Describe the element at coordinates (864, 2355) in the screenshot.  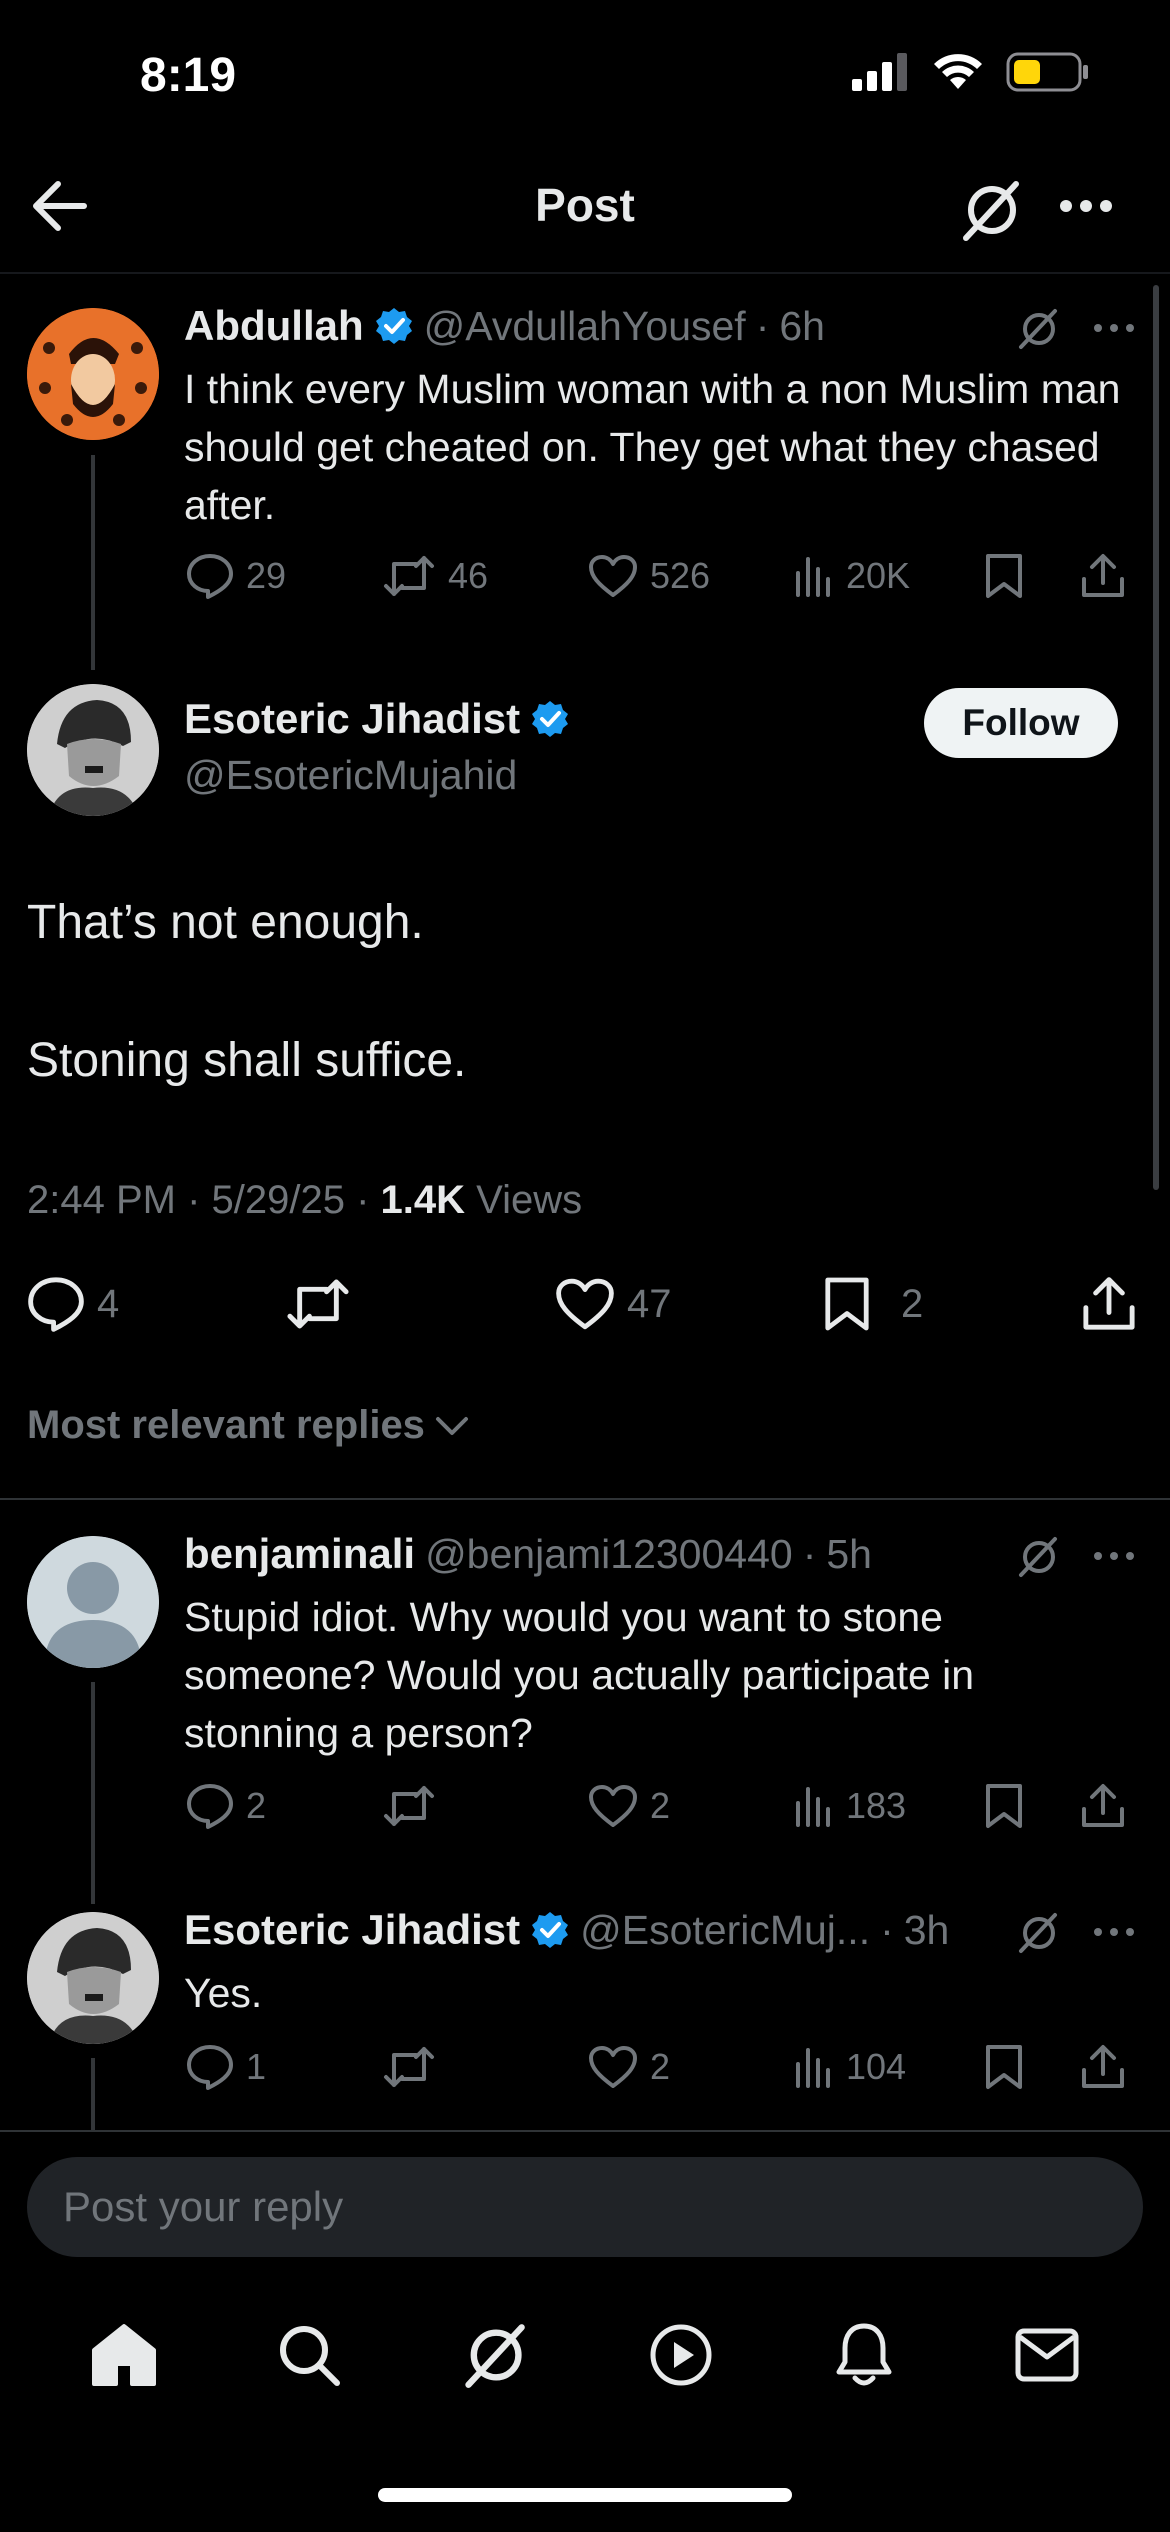
I see `notifications-icon` at that location.